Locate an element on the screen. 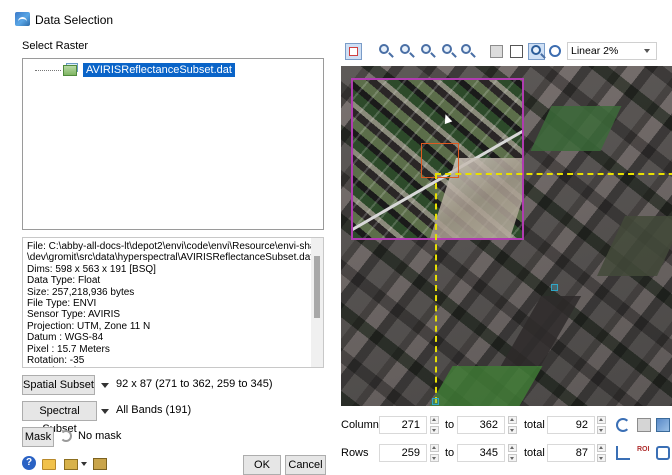 Image resolution: width=672 pixels, height=475 pixels. file-info-line: Dims: 598 x 563 x 191 [BSQ] is located at coordinates (91, 269).